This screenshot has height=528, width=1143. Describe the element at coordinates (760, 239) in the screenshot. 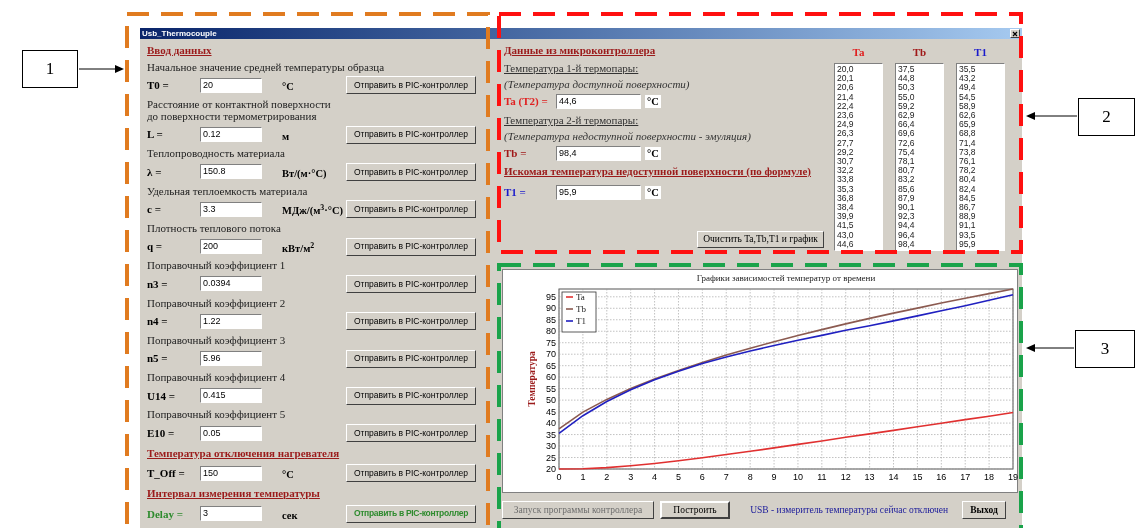

I see `clear-button: Очистить Ta,Tb,T1 и график` at that location.